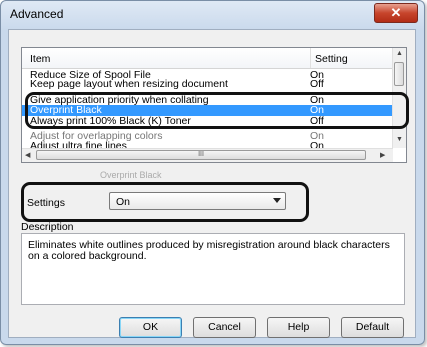 Image resolution: width=427 pixels, height=347 pixels. What do you see at coordinates (399, 74) in the screenshot?
I see `vertical-scroll-thumb` at bounding box center [399, 74].